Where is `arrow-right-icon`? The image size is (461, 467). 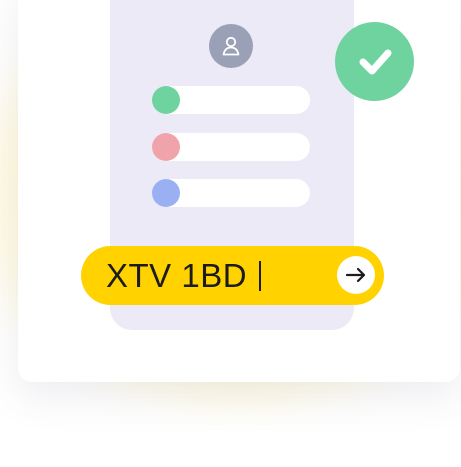 arrow-right-icon is located at coordinates (355, 275).